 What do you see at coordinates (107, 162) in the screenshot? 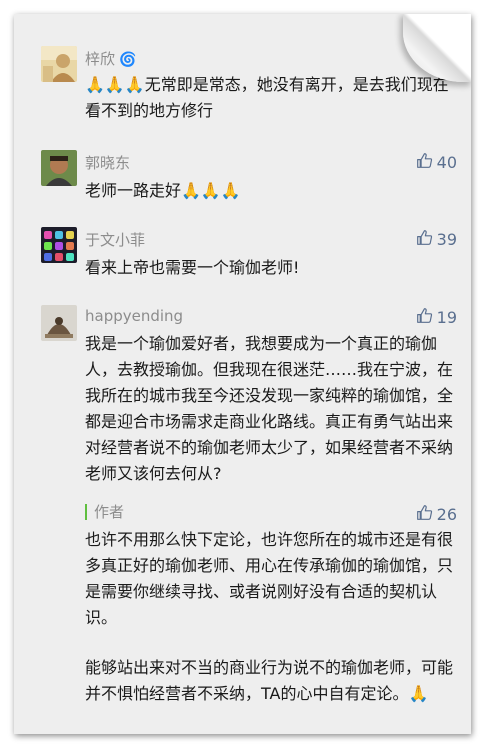
I see `commenter-name: 郭晓东` at bounding box center [107, 162].